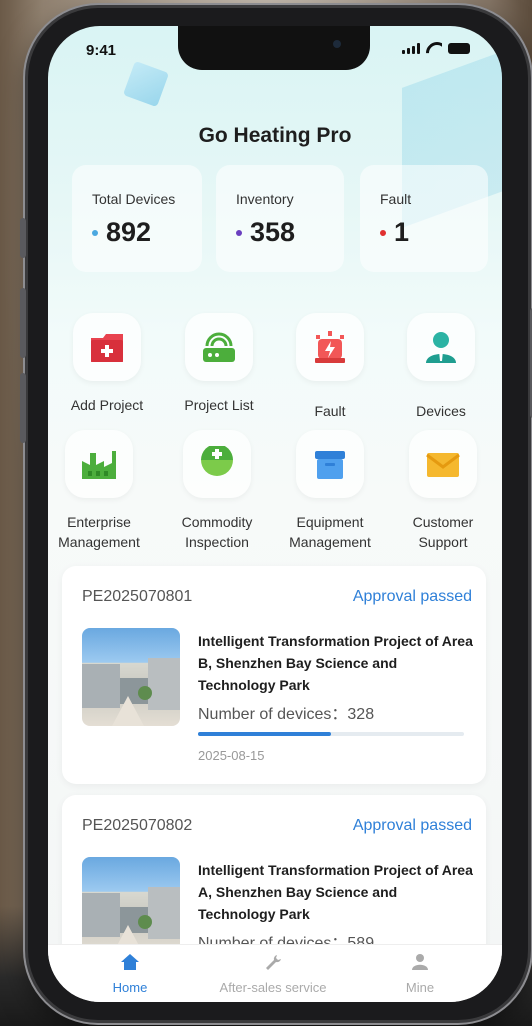 The height and width of the screenshot is (1026, 532). I want to click on menu-add-project: Add Project, so click(107, 364).